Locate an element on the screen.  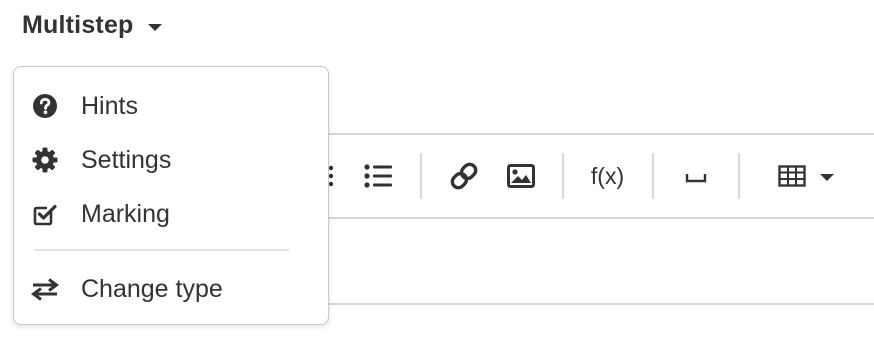
insert-response-button is located at coordinates (696, 176).